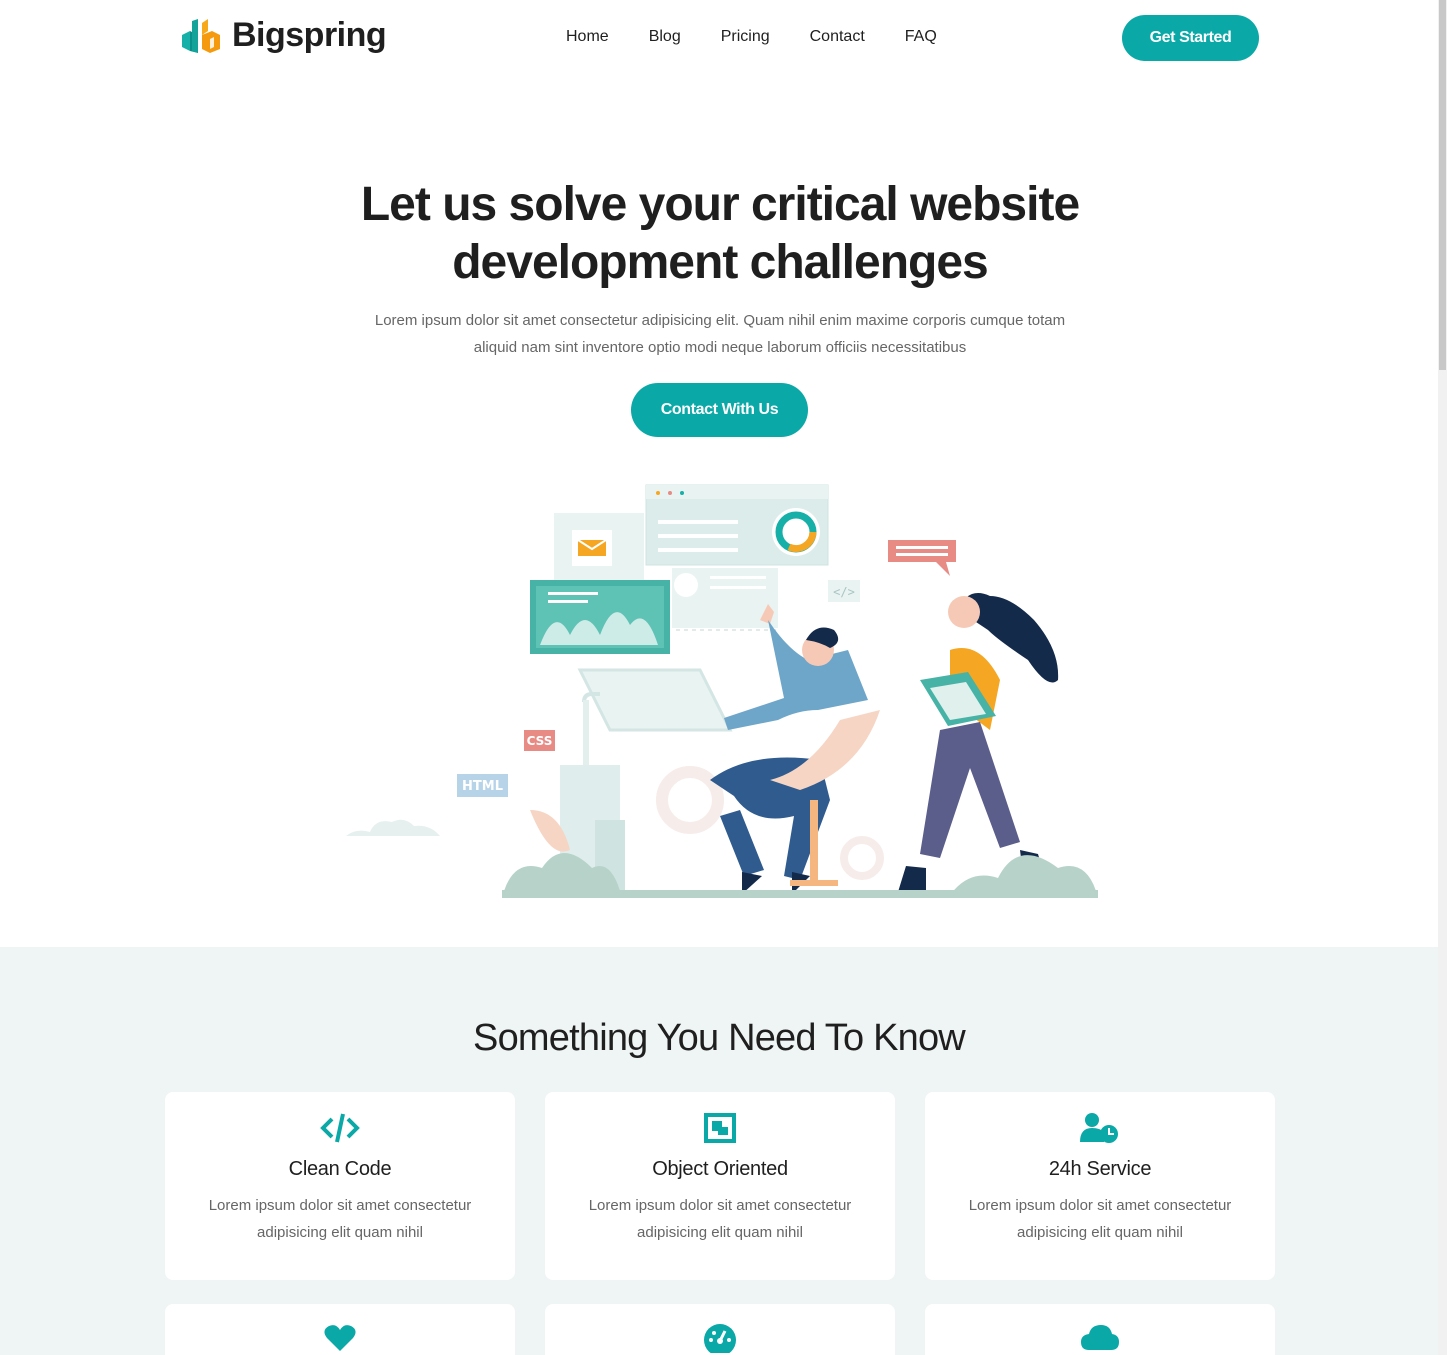  Describe the element at coordinates (921, 37) in the screenshot. I see `nav-faq: FAQ` at that location.